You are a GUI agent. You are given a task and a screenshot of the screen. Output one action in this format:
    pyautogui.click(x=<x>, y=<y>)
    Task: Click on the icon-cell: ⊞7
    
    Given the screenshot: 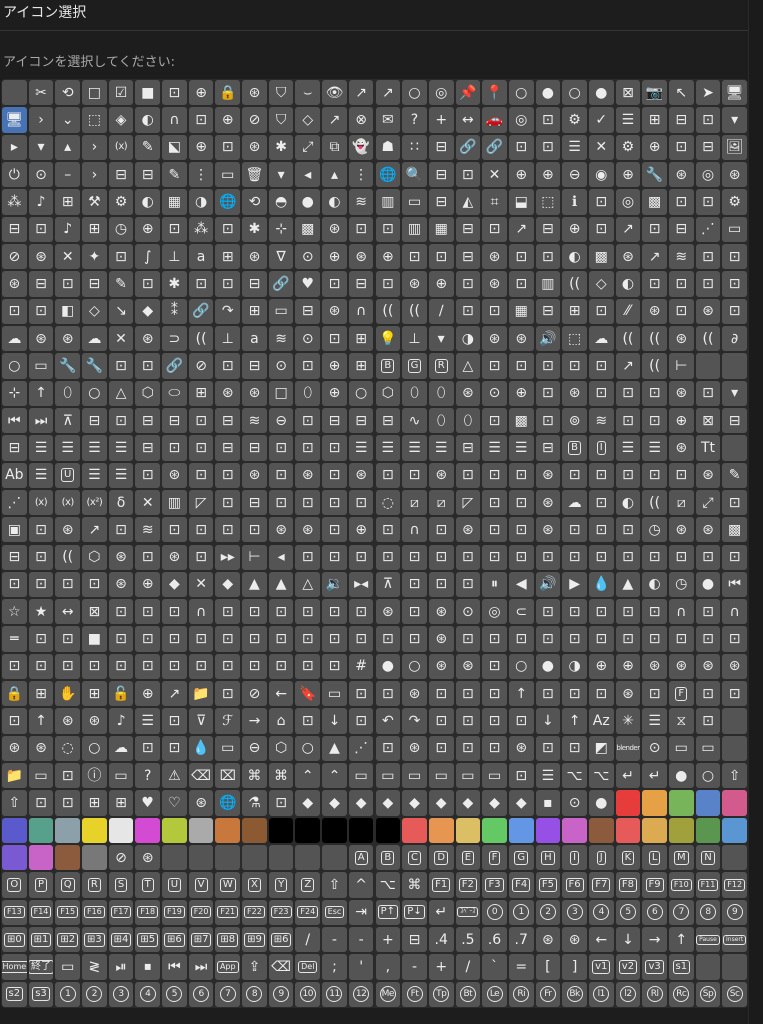 What is the action you would take?
    pyautogui.click(x=201, y=940)
    